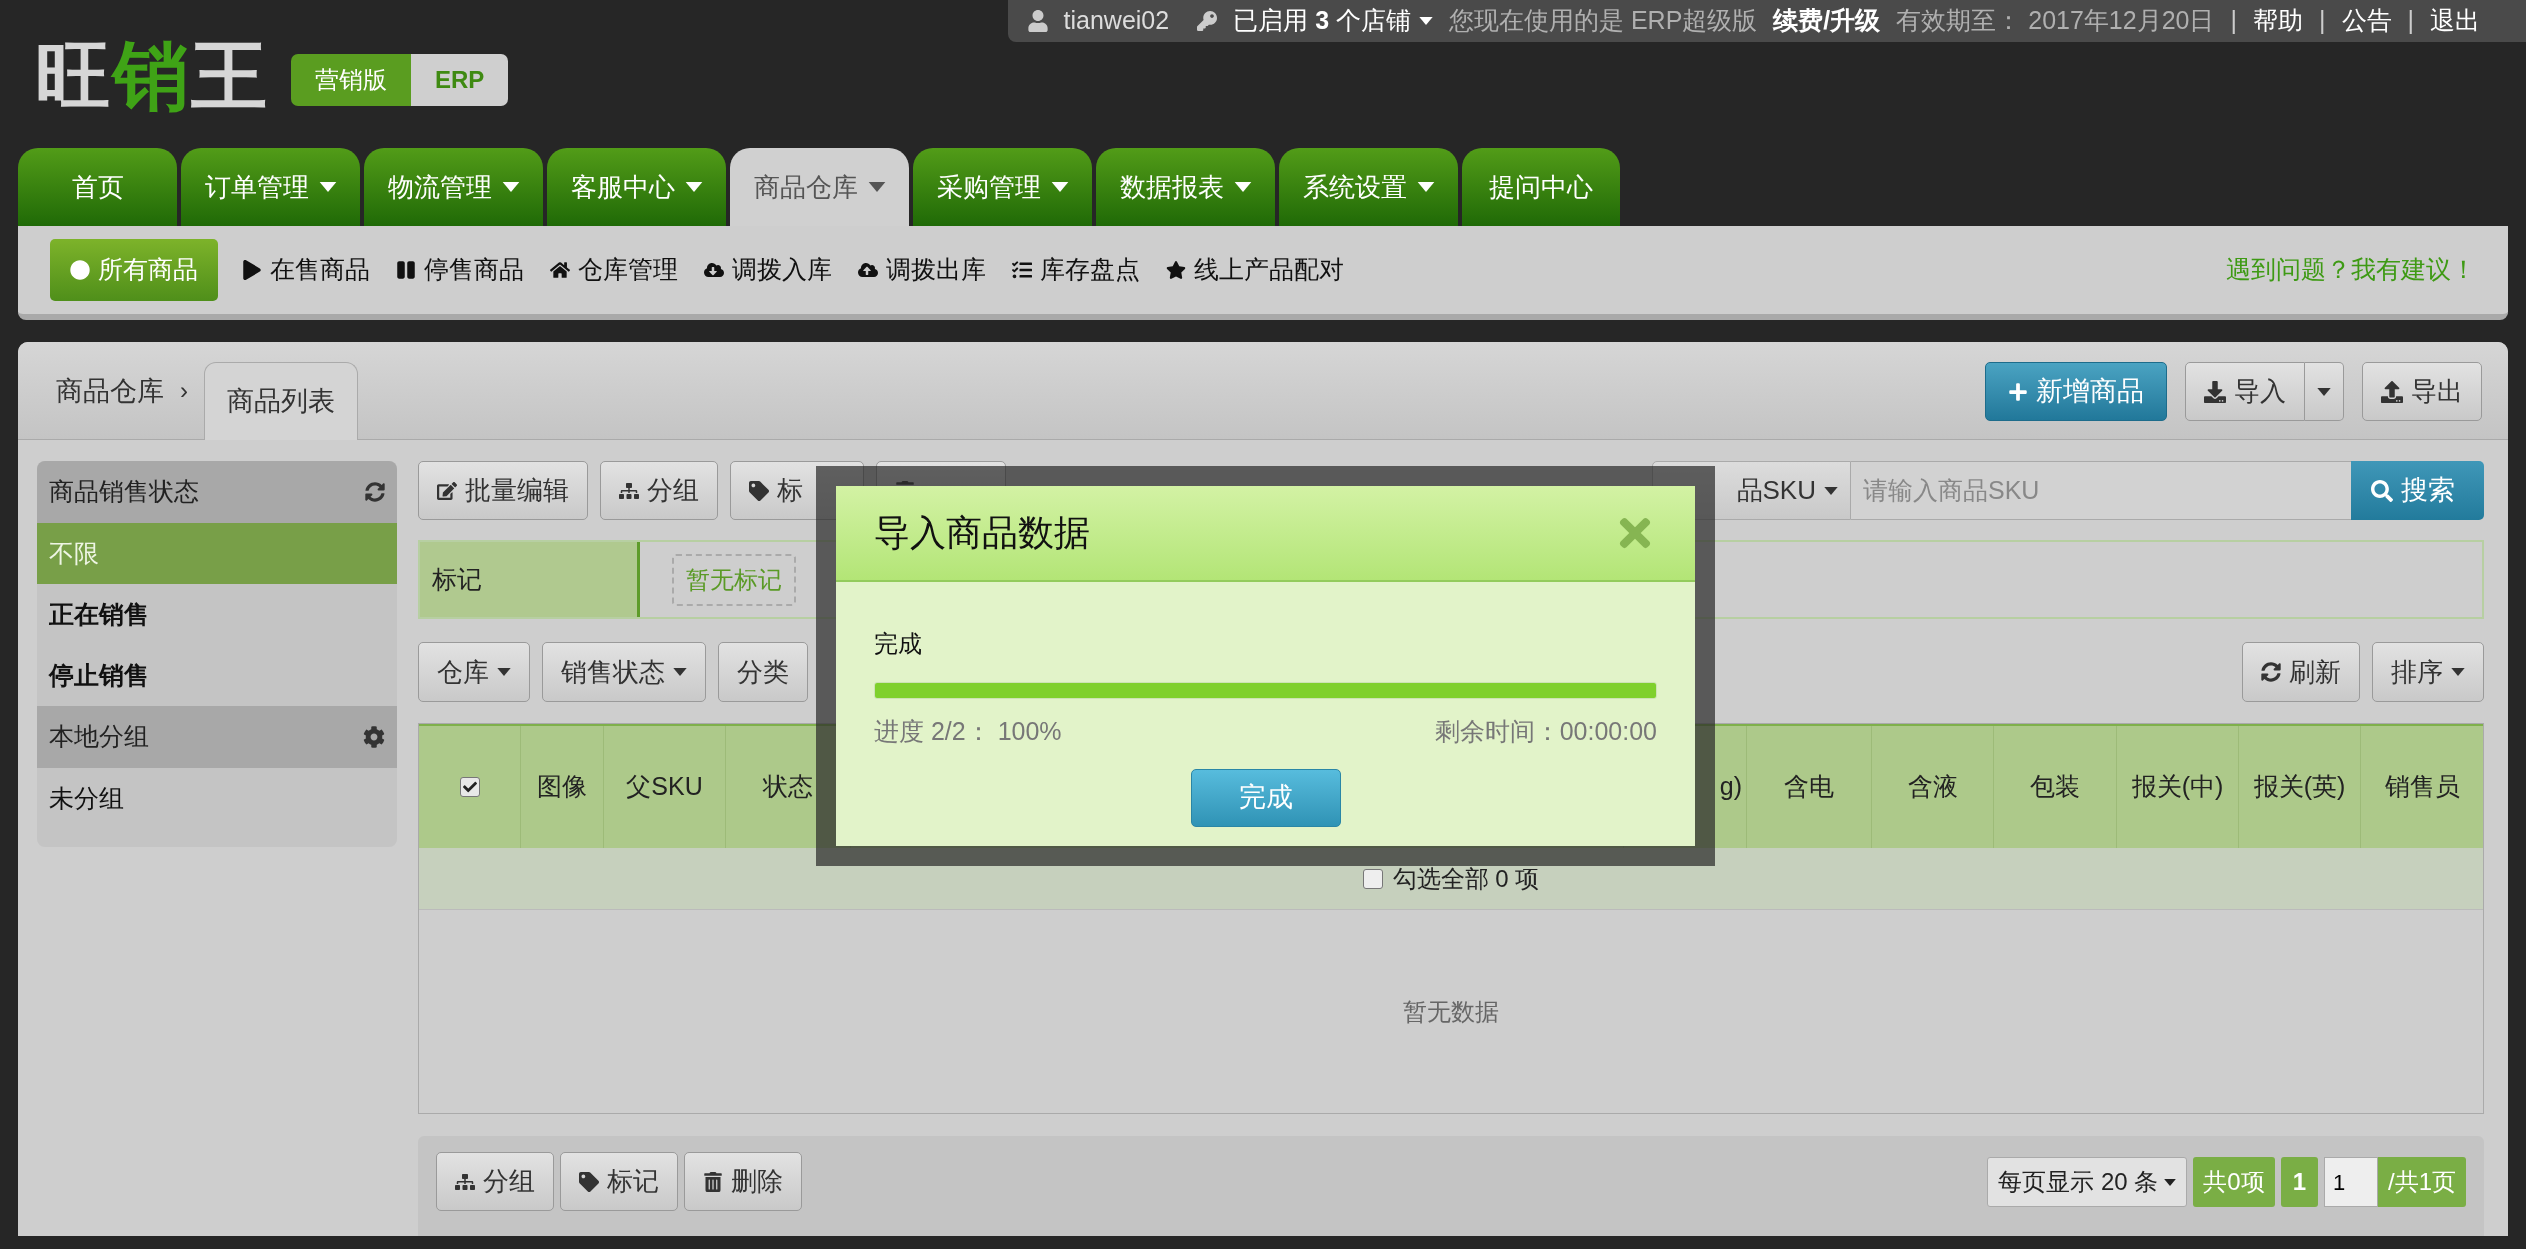 The image size is (2526, 1249). I want to click on nav-tab: 采购管理, so click(1002, 187).